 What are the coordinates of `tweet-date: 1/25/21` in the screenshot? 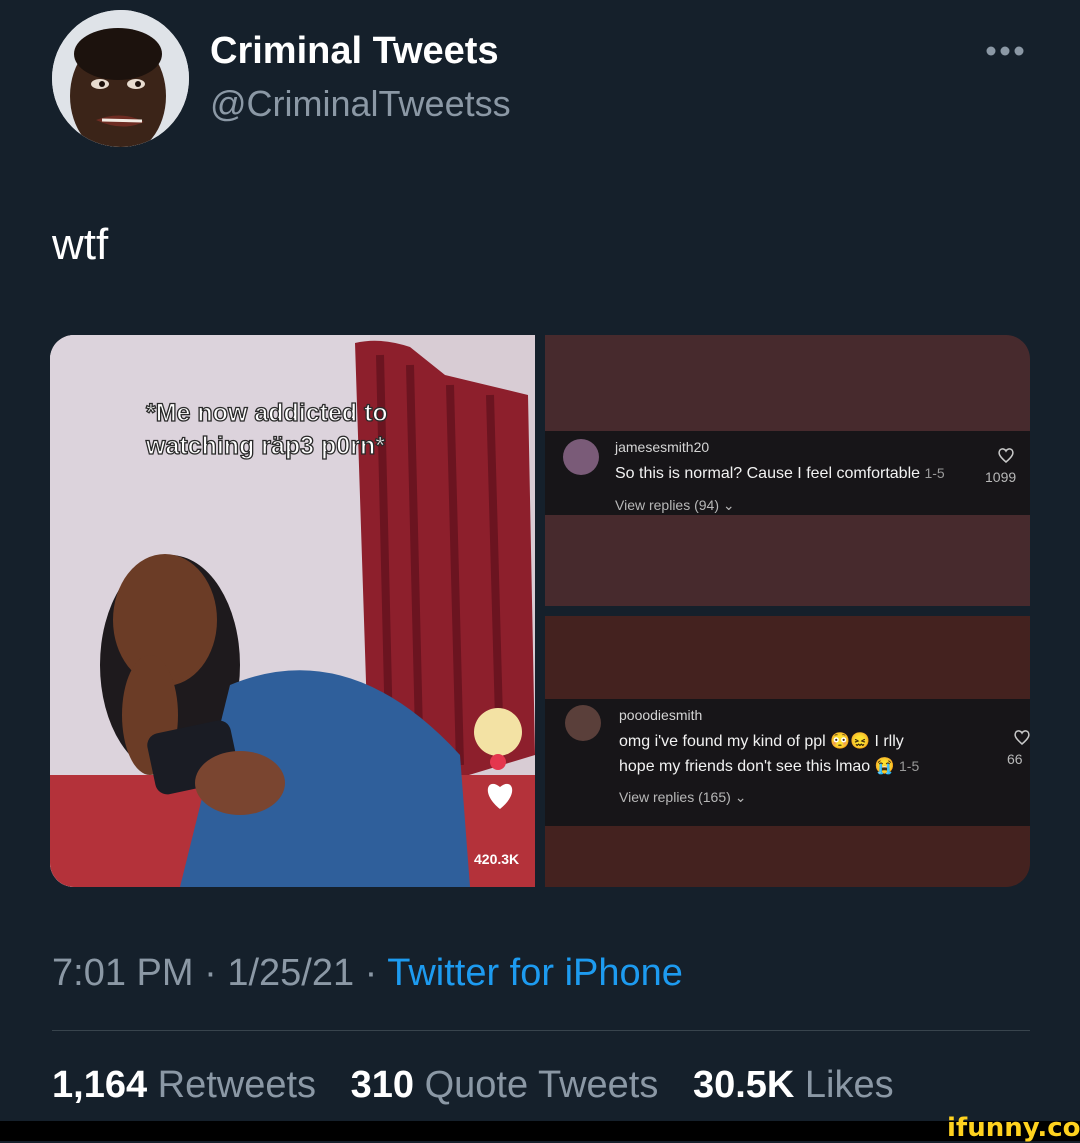 It's located at (290, 973).